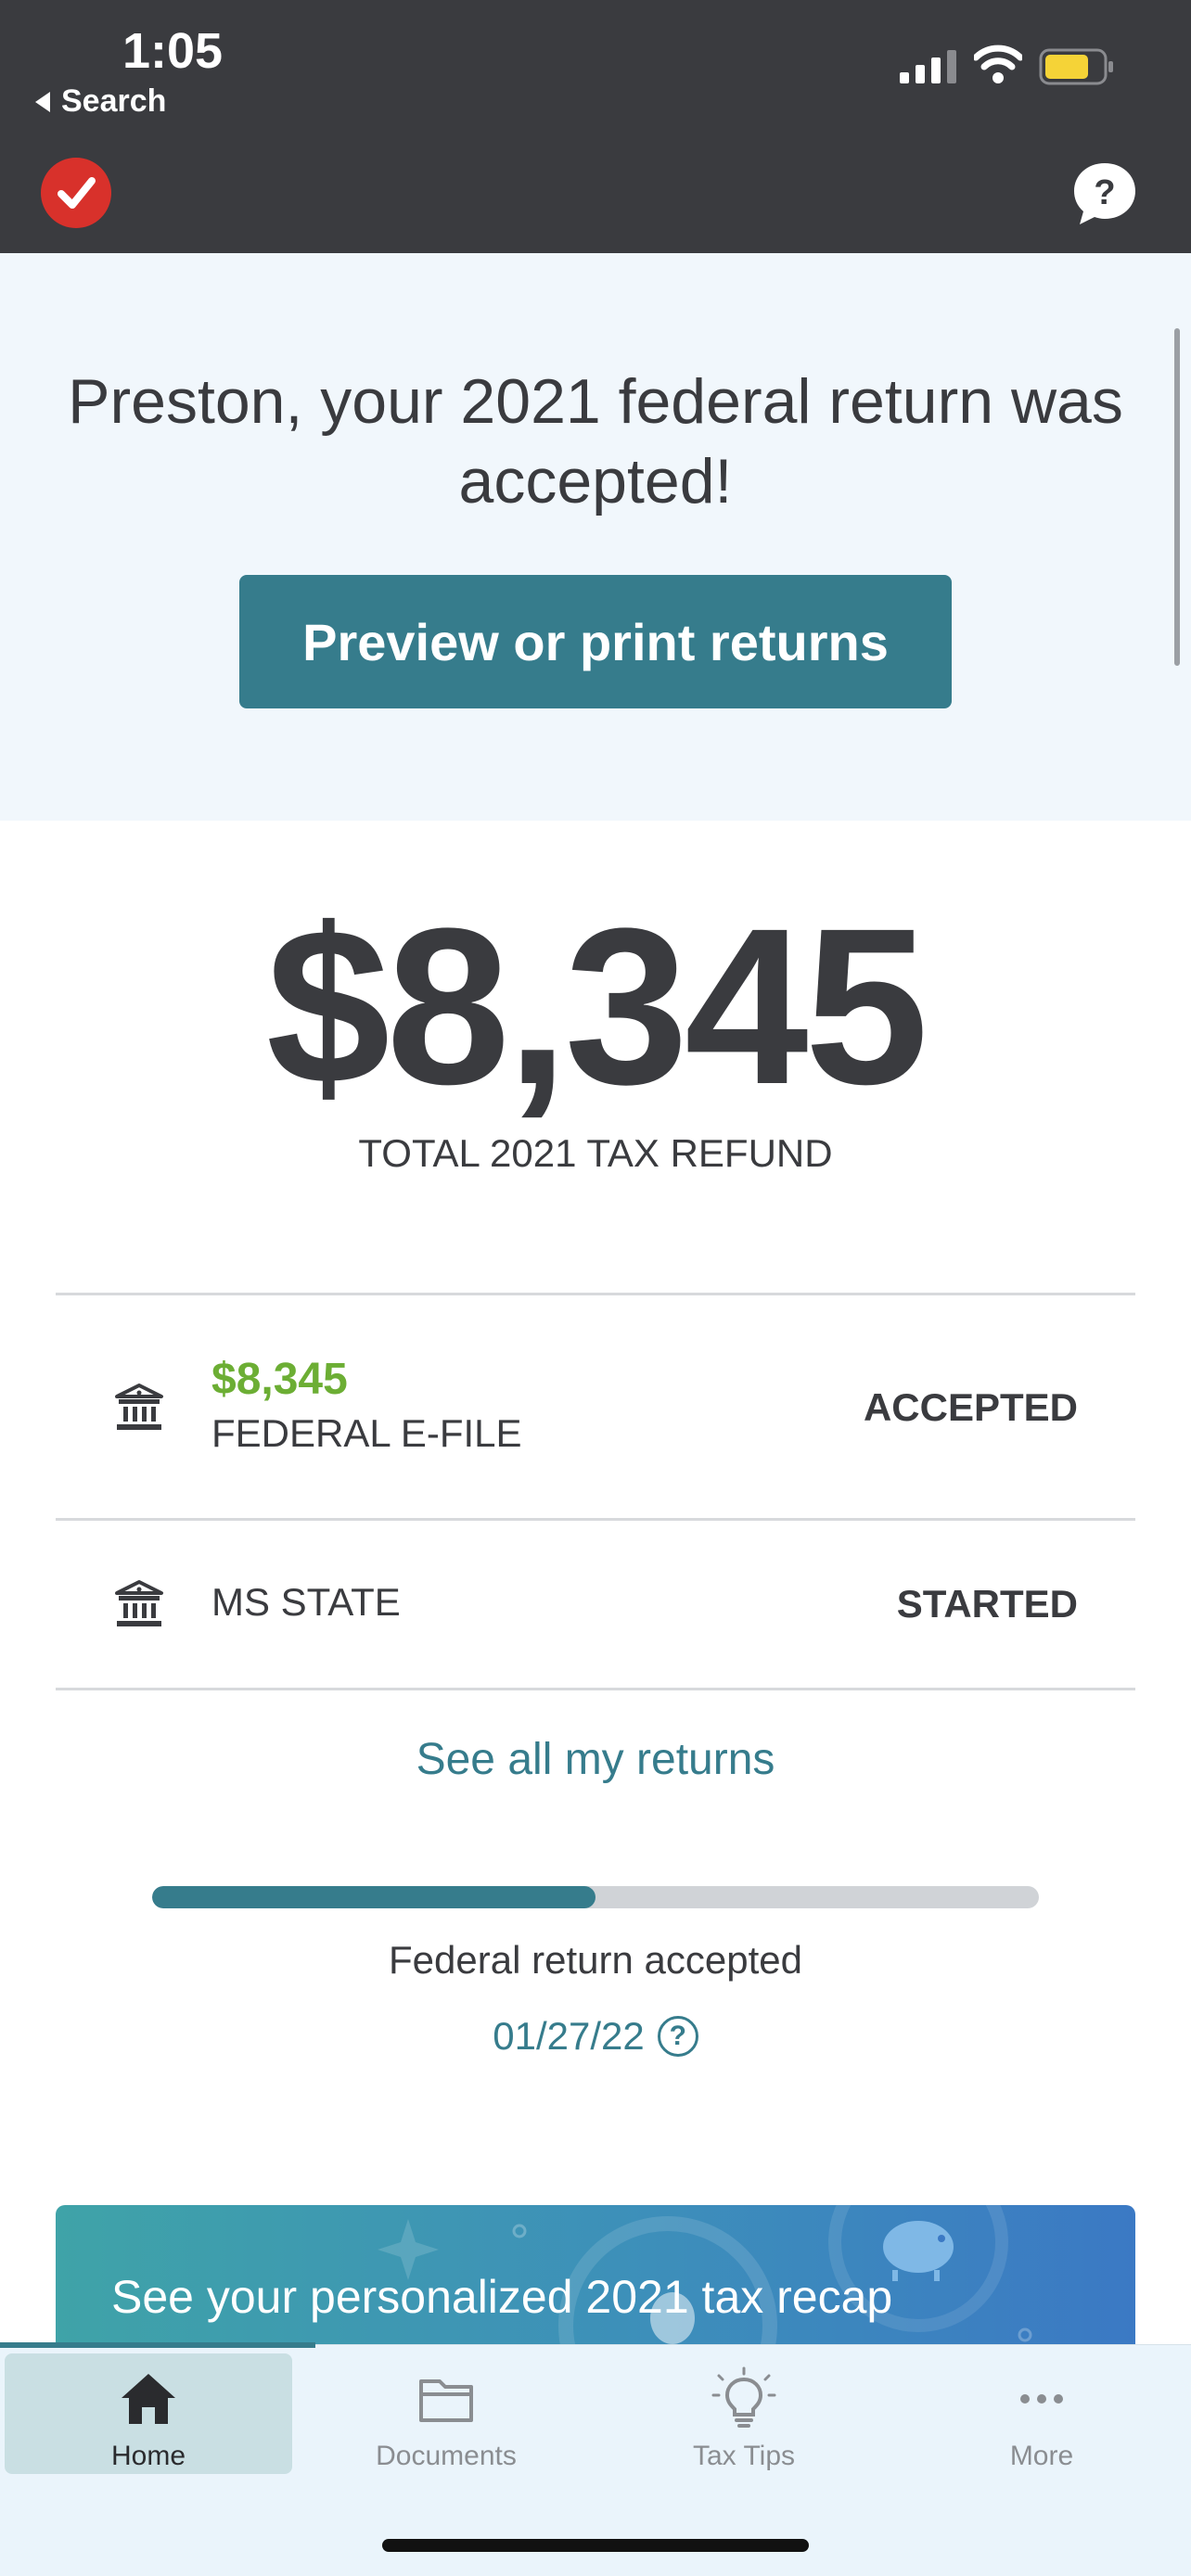  I want to click on help-chat-icon: ?, so click(1104, 193).